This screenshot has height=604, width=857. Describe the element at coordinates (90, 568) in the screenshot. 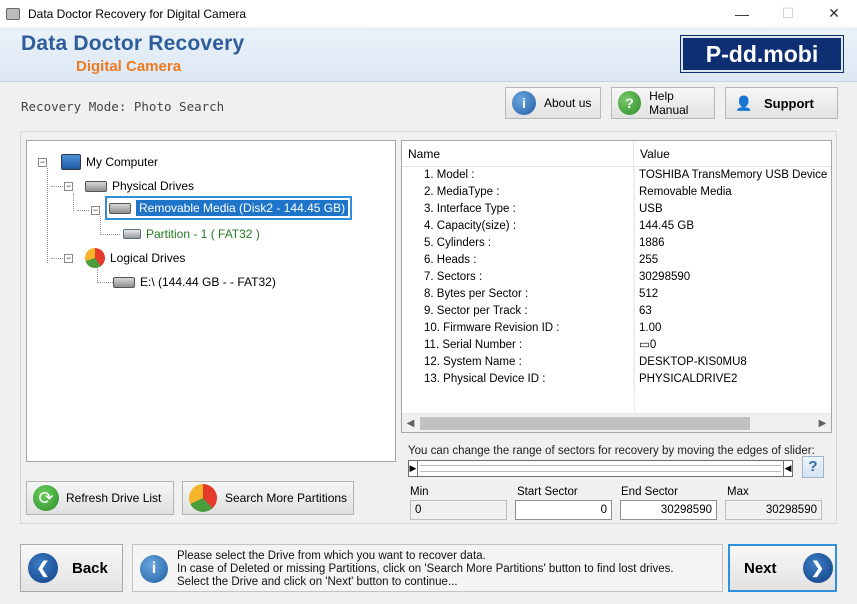

I see `back-label: Back` at that location.